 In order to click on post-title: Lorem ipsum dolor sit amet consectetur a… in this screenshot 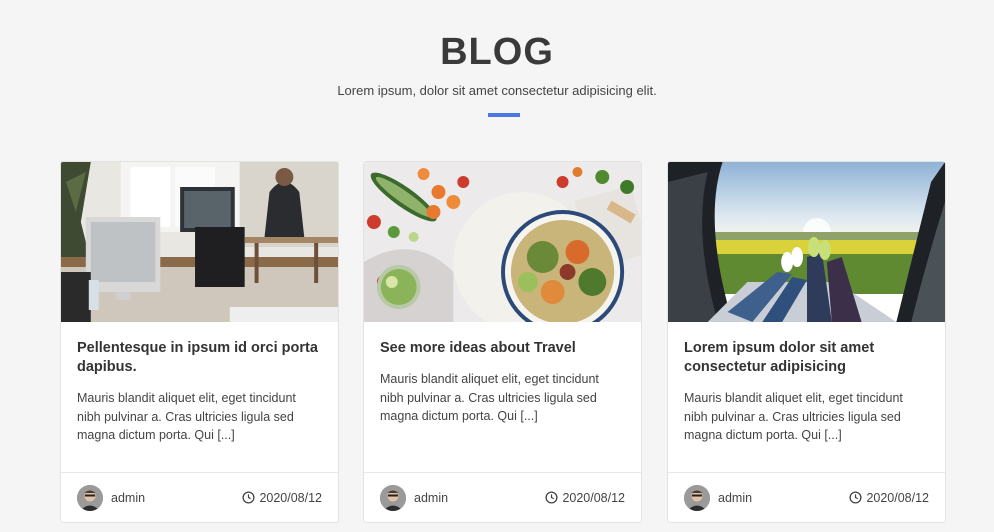, I will do `click(806, 358)`.